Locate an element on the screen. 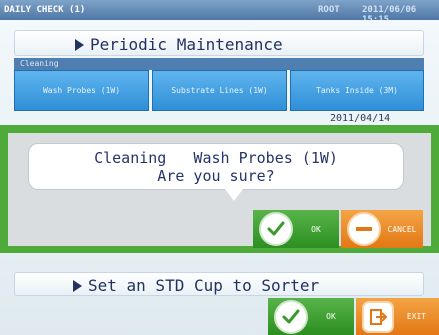 The image size is (439, 335). last-maintenance-date: 2011/04/14 is located at coordinates (360, 118).